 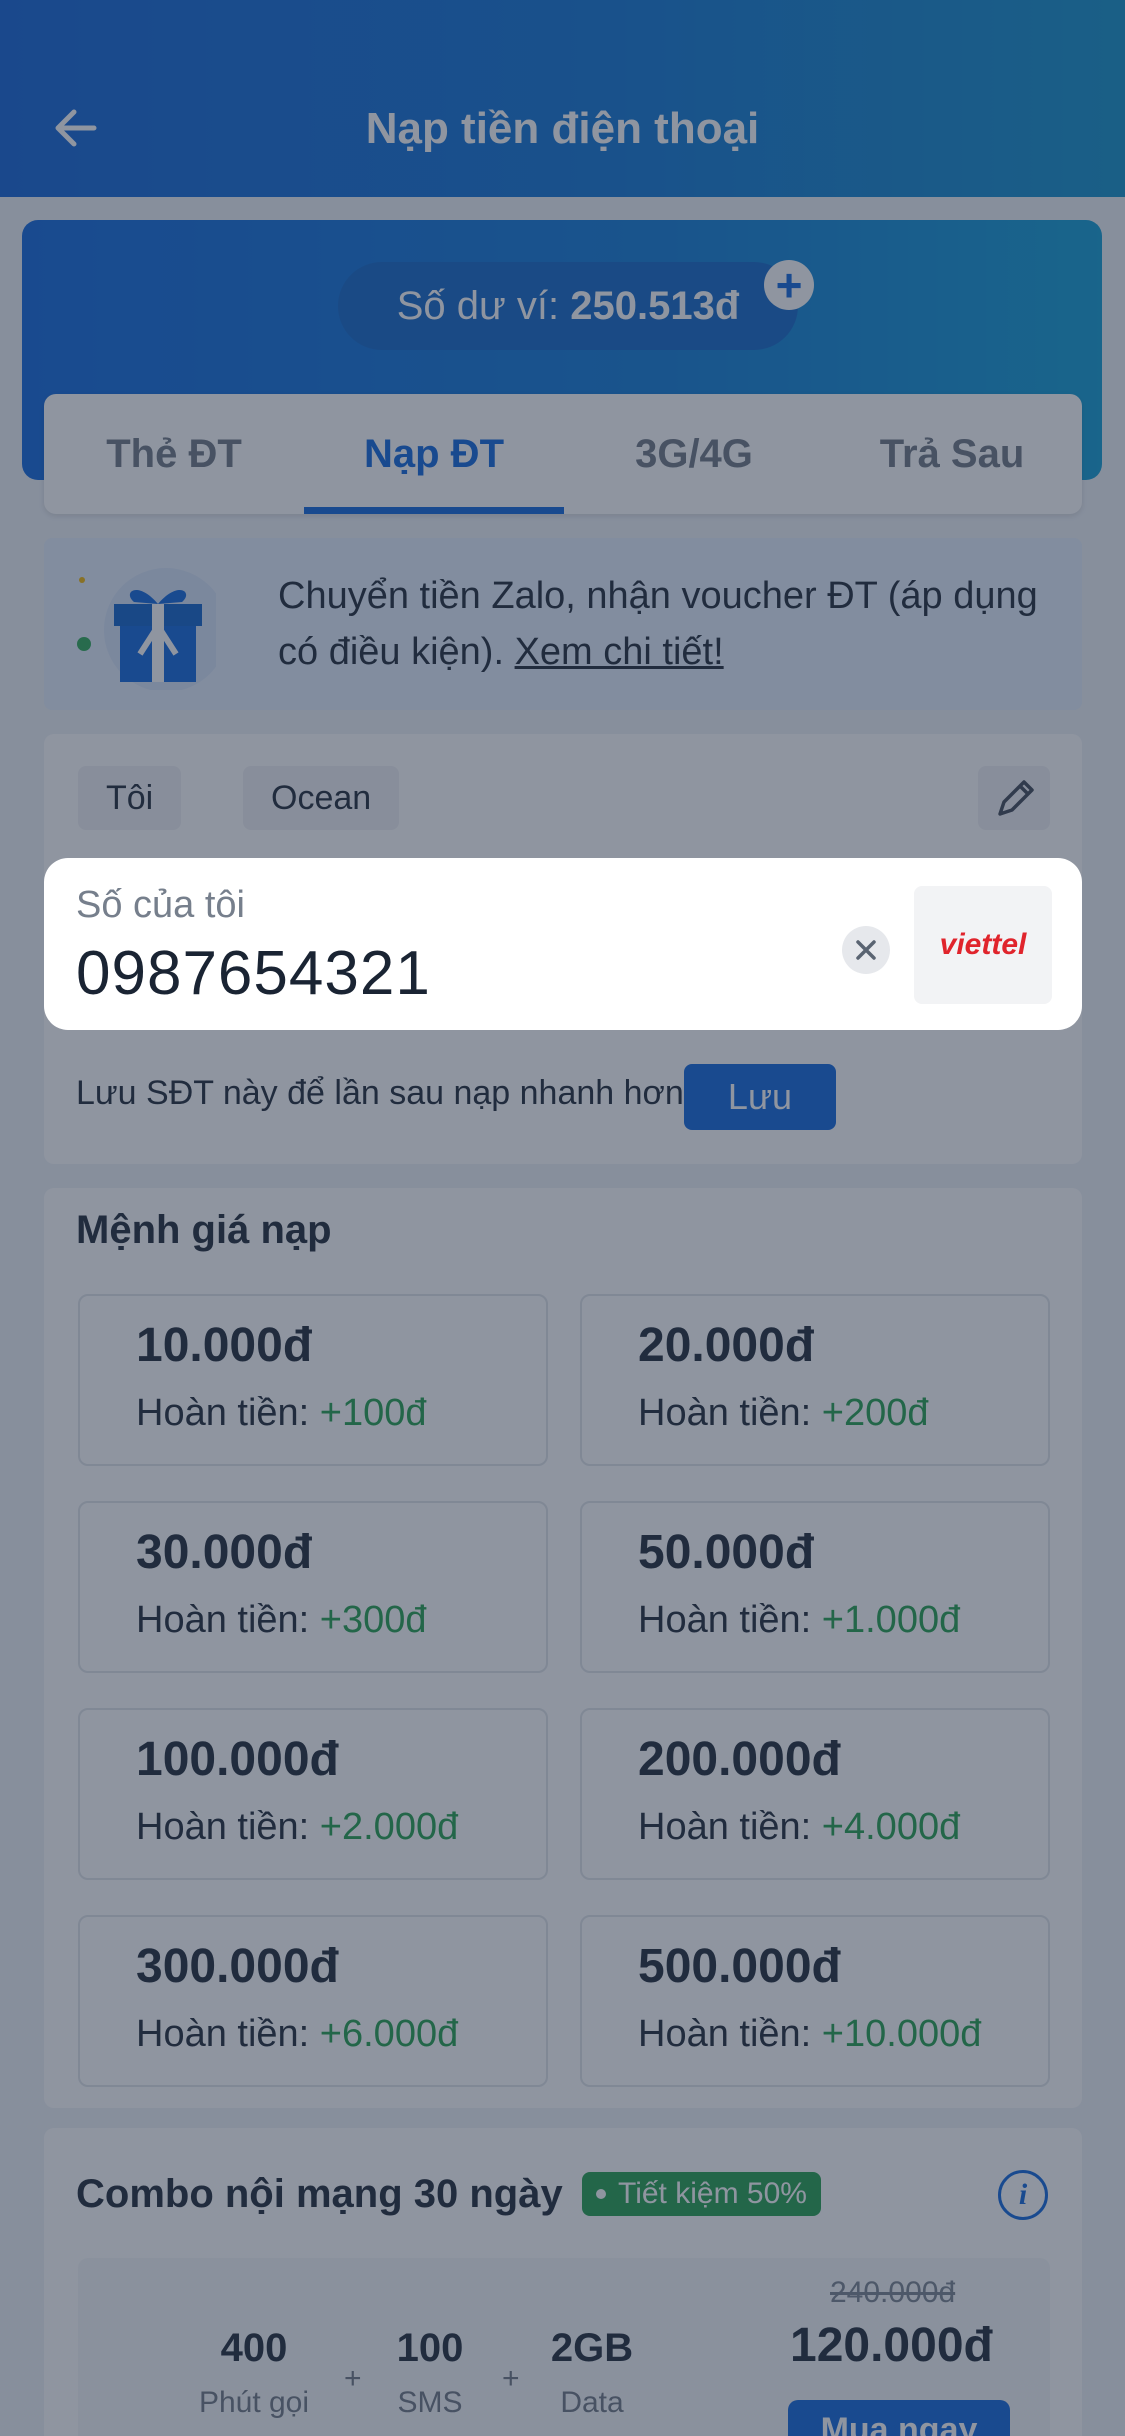 I want to click on clear-input-button, so click(x=866, y=950).